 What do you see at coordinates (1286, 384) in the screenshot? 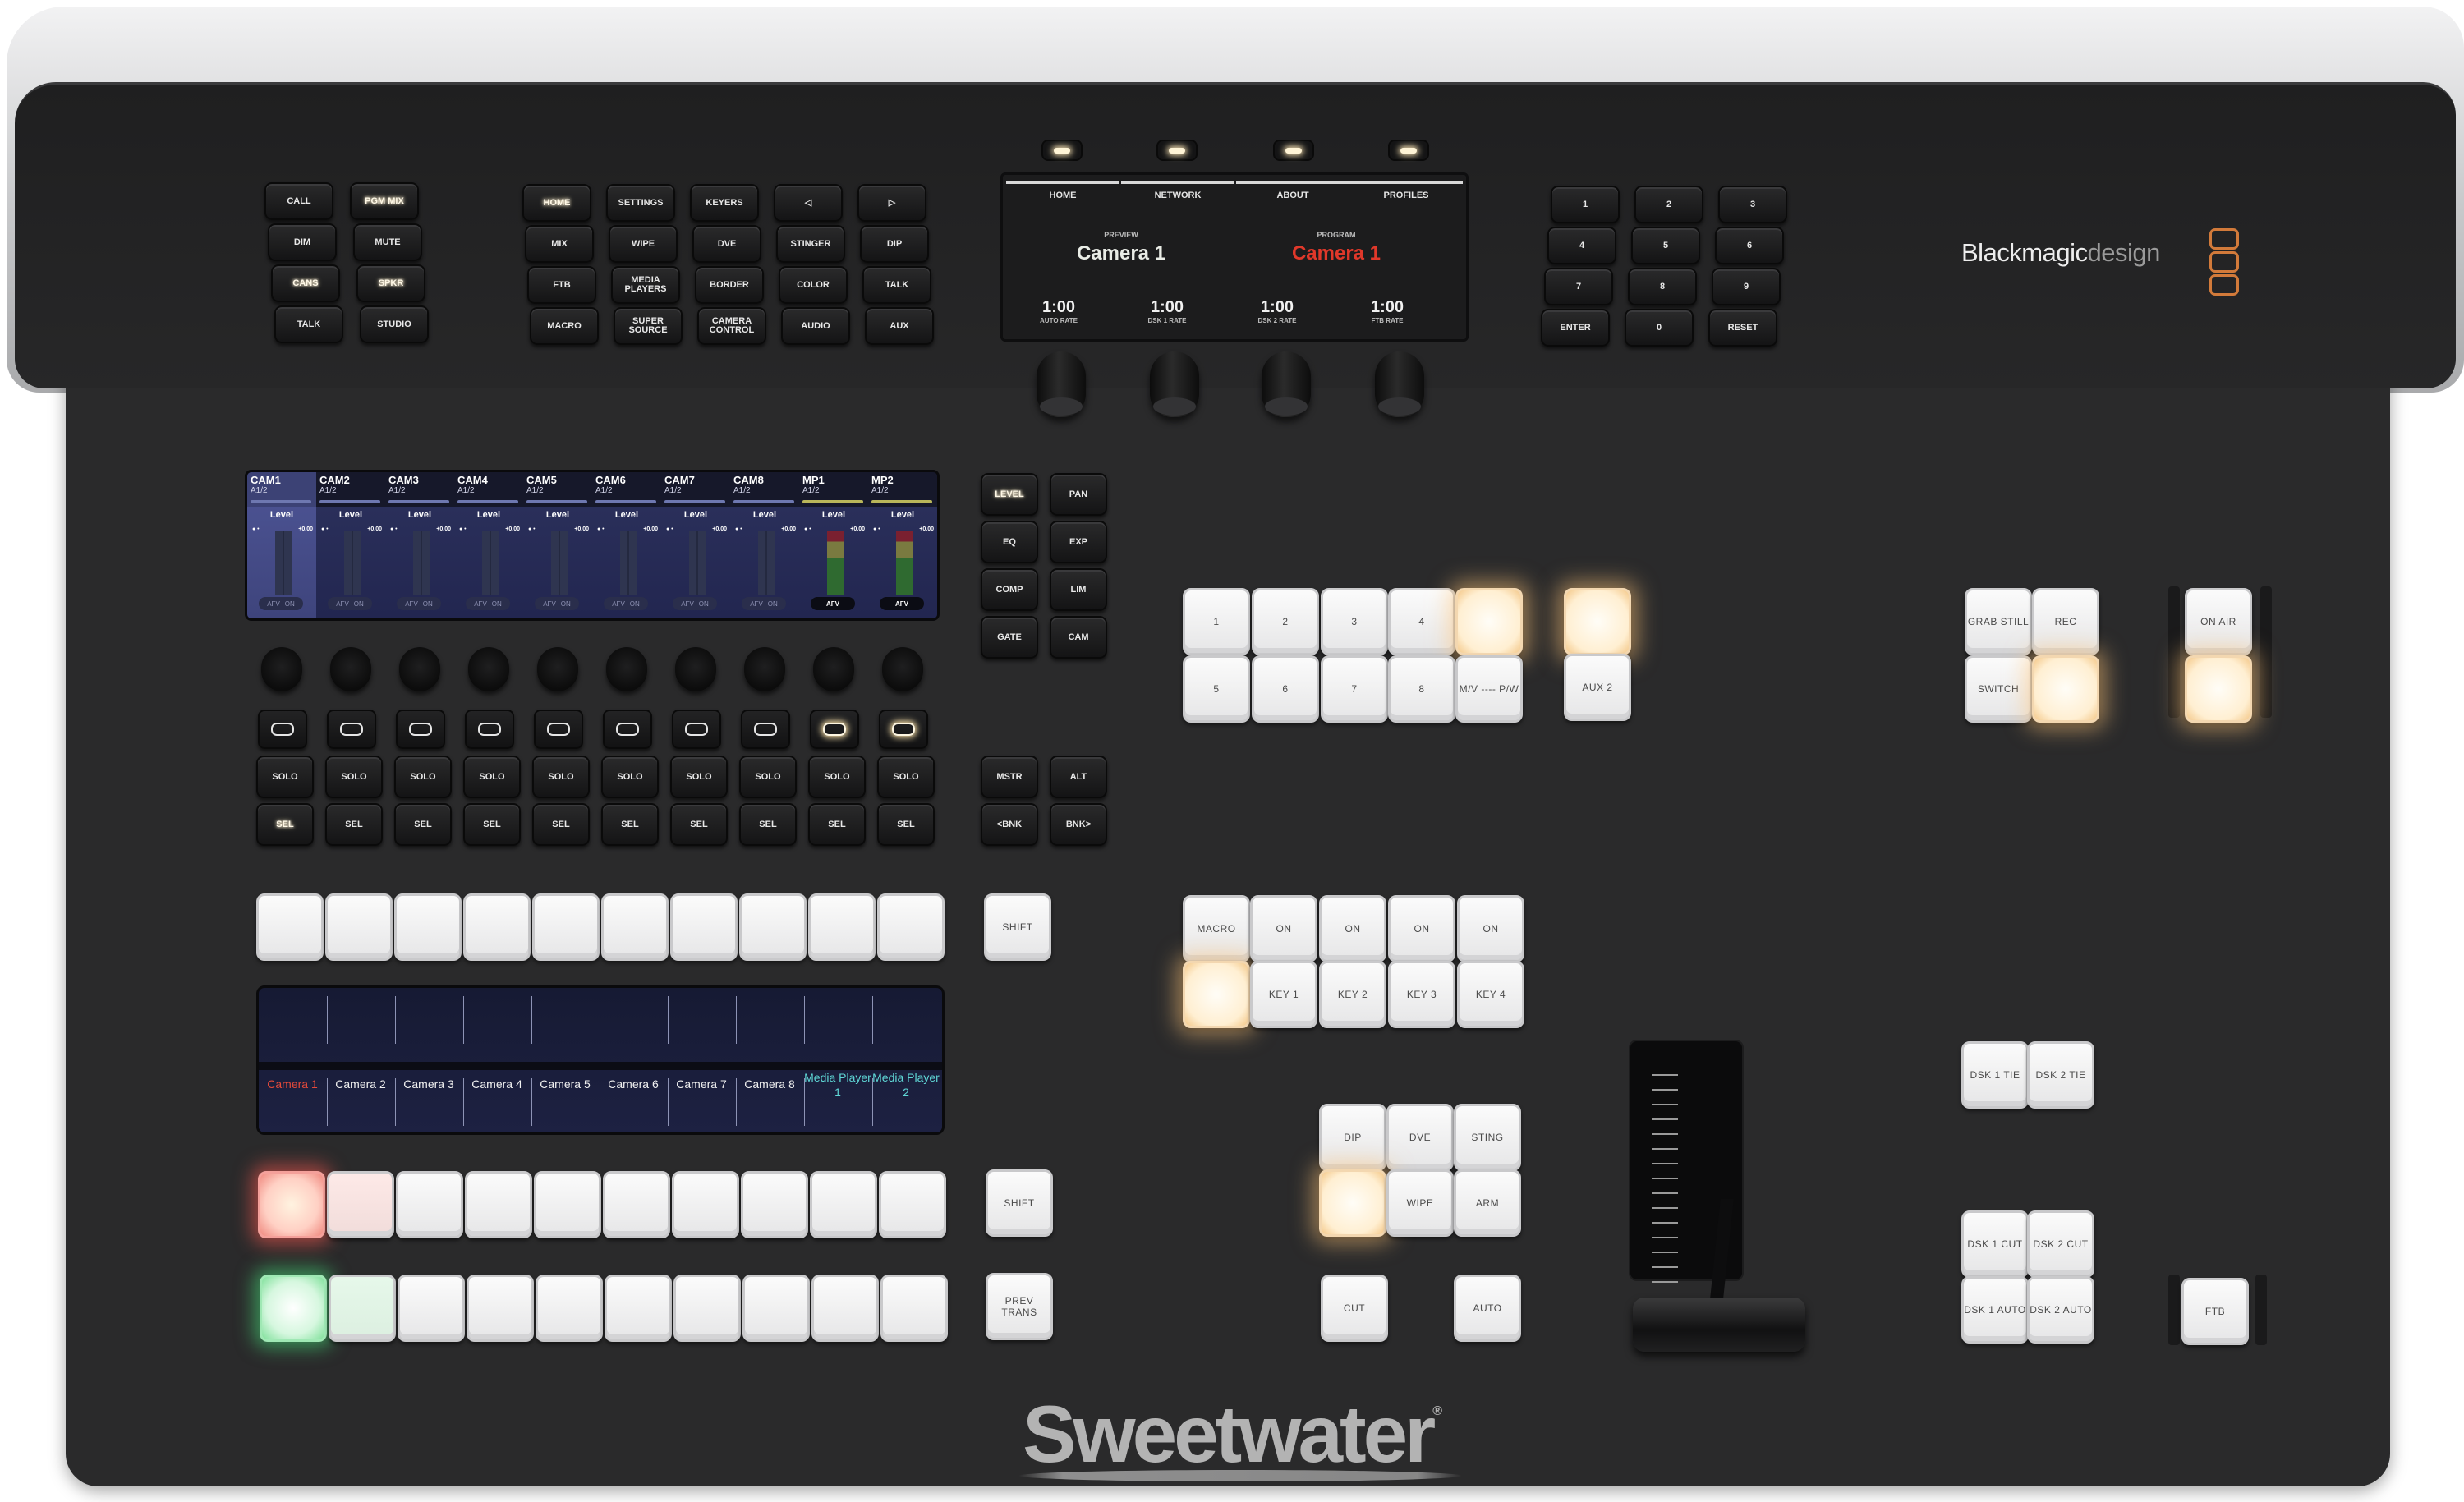
I see `rate-knob-dsk2` at bounding box center [1286, 384].